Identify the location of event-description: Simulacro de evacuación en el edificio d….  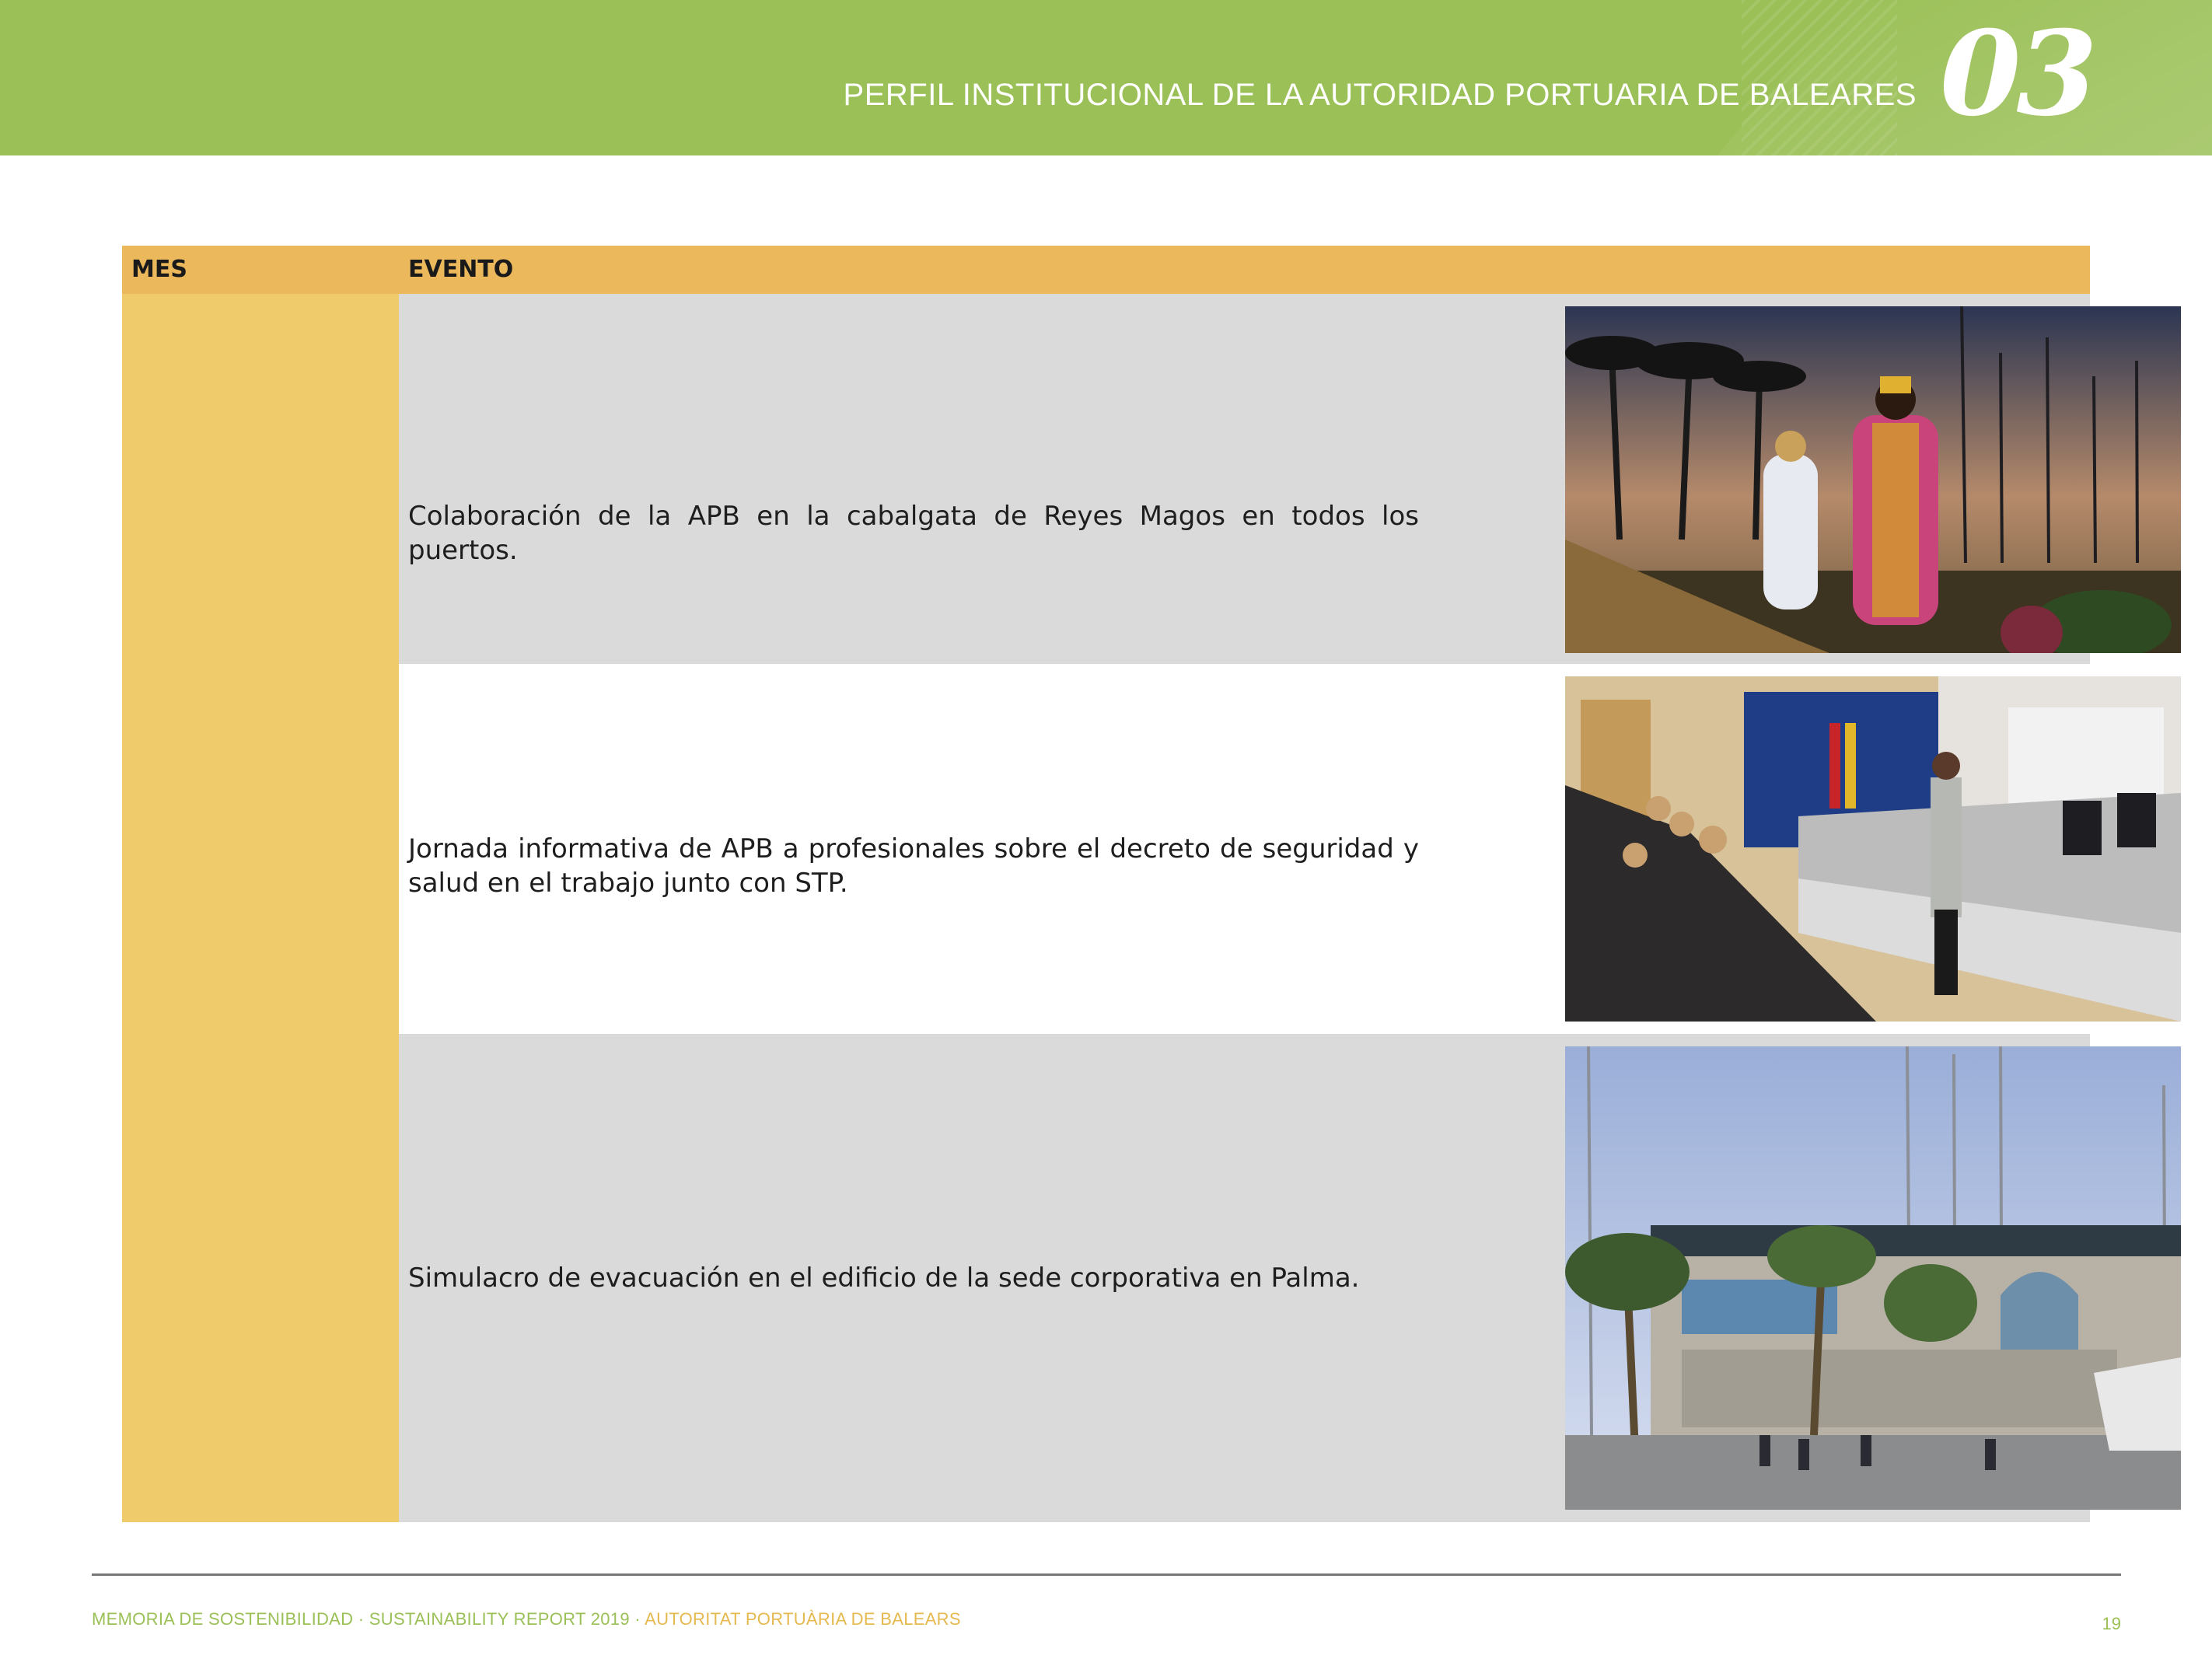
(884, 1278).